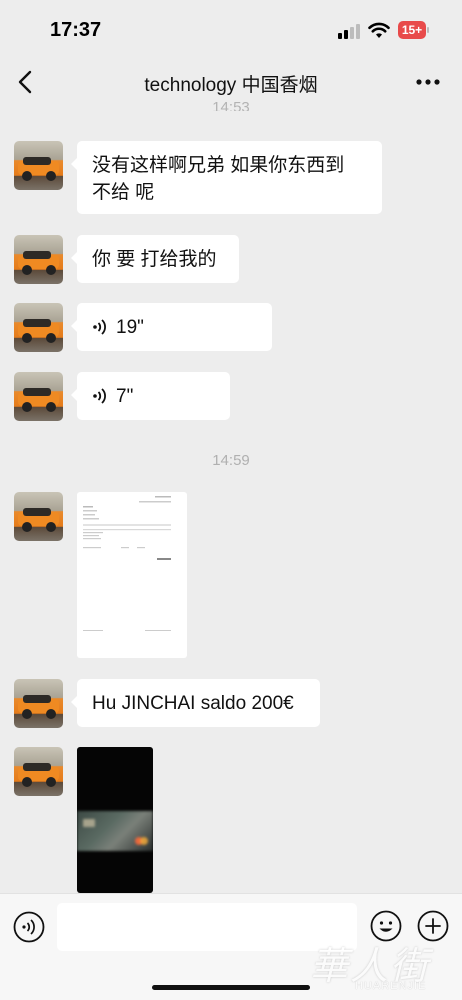 The image size is (462, 1000). Describe the element at coordinates (231, 105) in the screenshot. I see `partial-timestamp: 14:53` at that location.